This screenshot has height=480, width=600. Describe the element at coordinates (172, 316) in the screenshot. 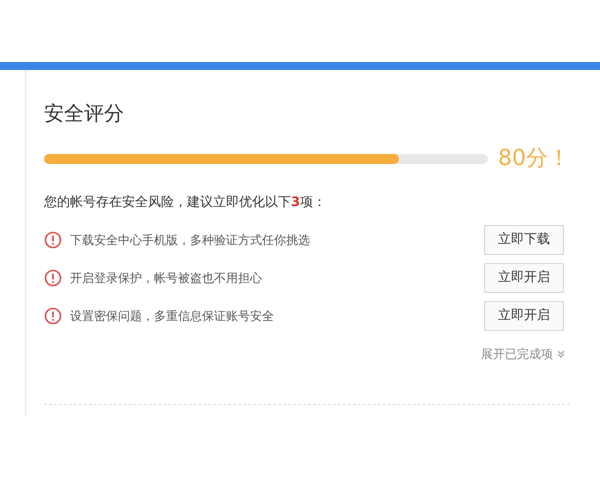

I see `risk-item-text: 设置密保问题，多重信息保证账号安全` at that location.